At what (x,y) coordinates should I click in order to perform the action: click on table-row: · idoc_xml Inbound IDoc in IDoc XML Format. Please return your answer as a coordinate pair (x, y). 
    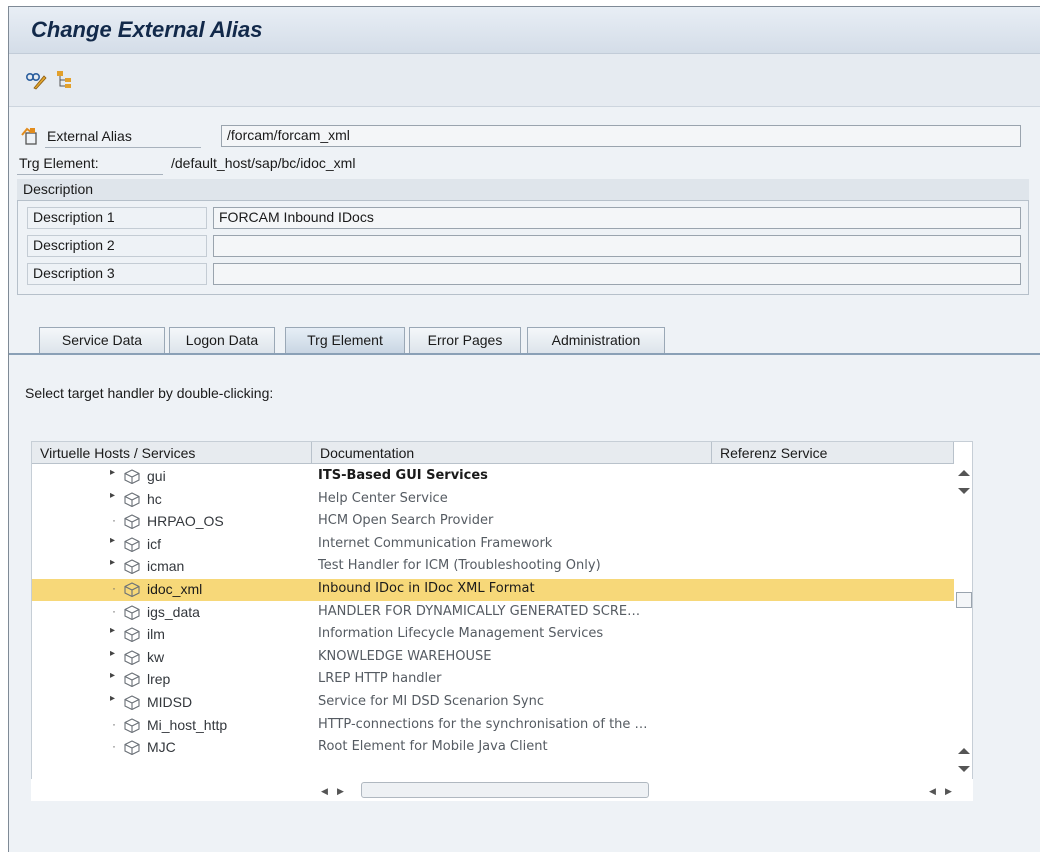
    Looking at the image, I should click on (493, 590).